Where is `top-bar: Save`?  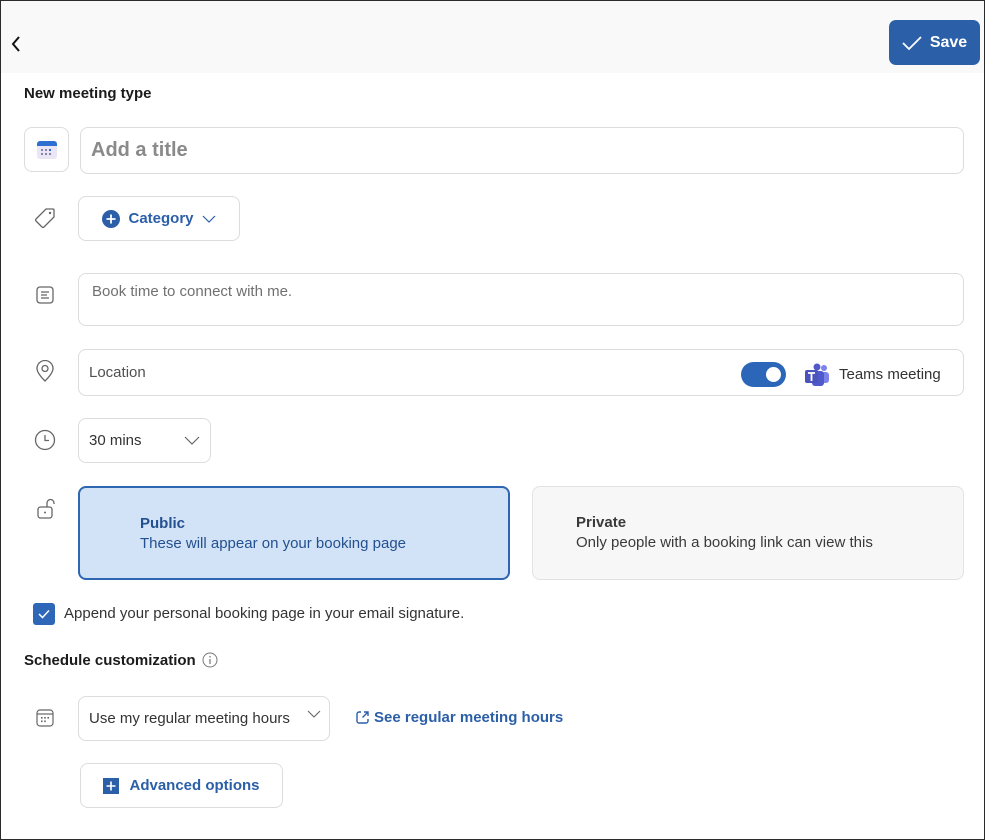 top-bar: Save is located at coordinates (492, 37).